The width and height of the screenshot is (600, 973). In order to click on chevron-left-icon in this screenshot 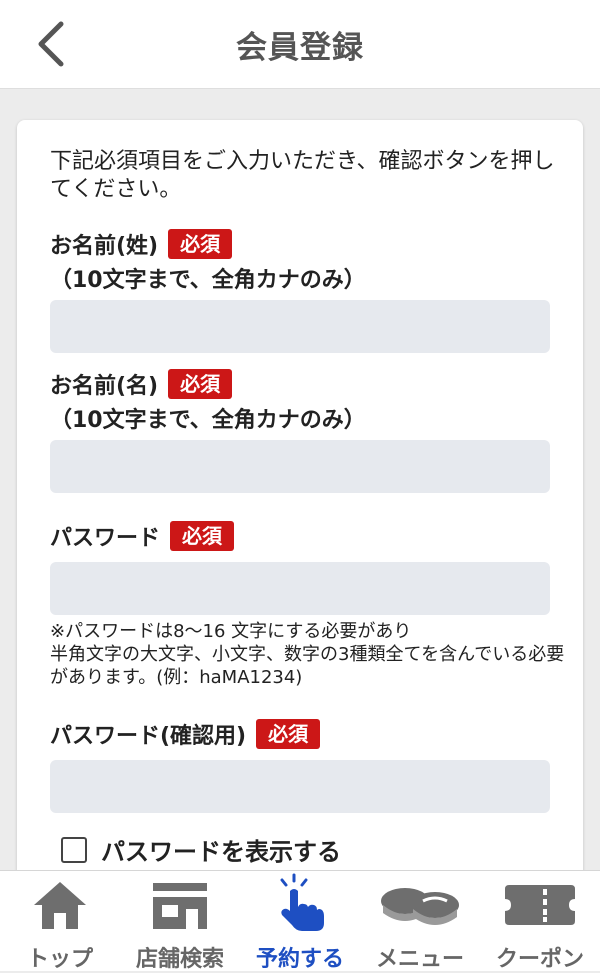, I will do `click(51, 44)`.